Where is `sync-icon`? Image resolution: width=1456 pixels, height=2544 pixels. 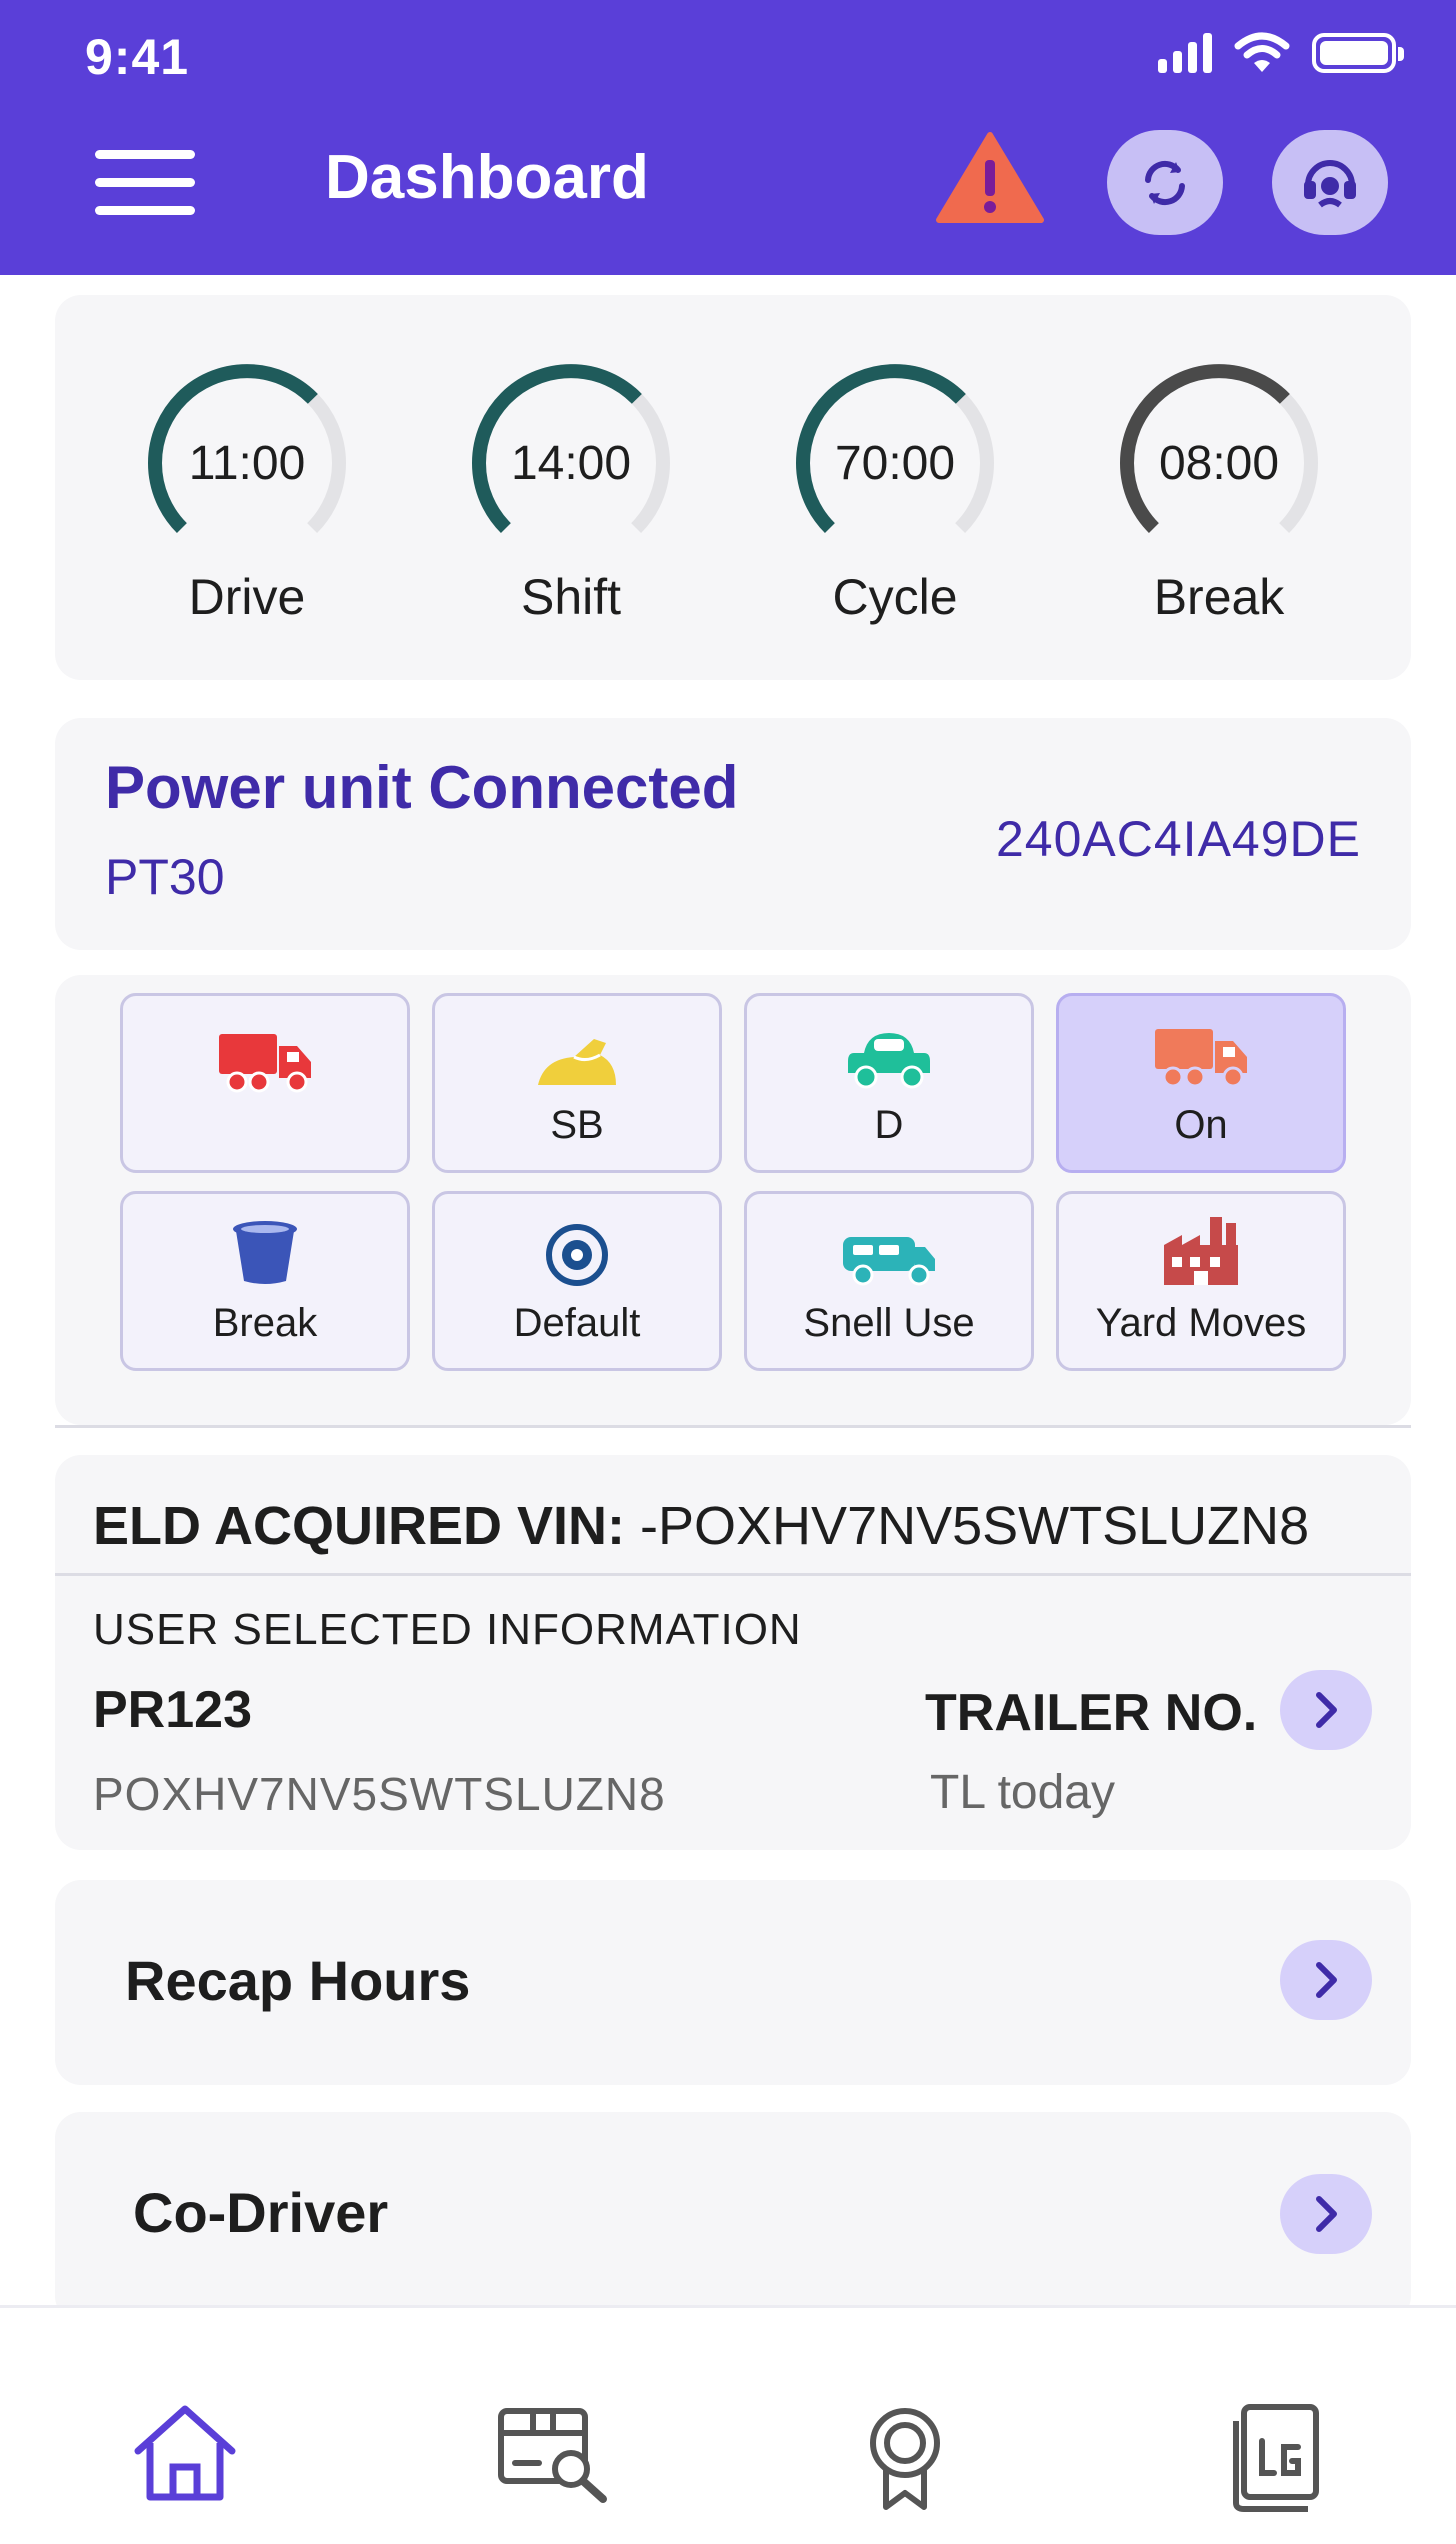 sync-icon is located at coordinates (1165, 182).